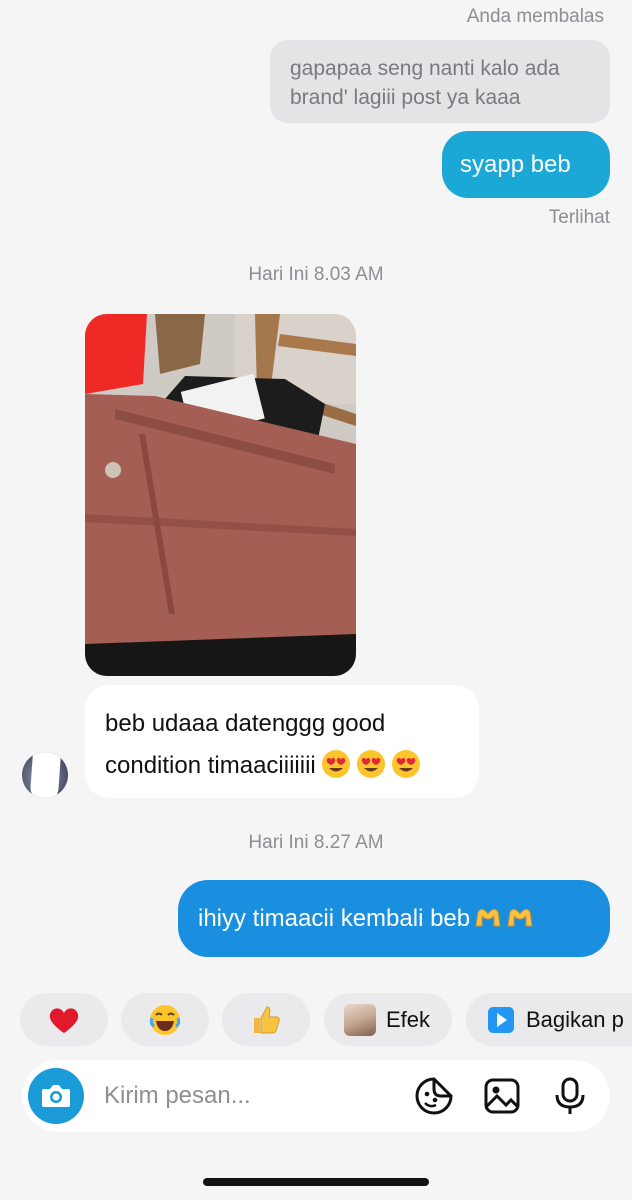  Describe the element at coordinates (575, 1019) in the screenshot. I see `share-label: Bagikan p` at that location.